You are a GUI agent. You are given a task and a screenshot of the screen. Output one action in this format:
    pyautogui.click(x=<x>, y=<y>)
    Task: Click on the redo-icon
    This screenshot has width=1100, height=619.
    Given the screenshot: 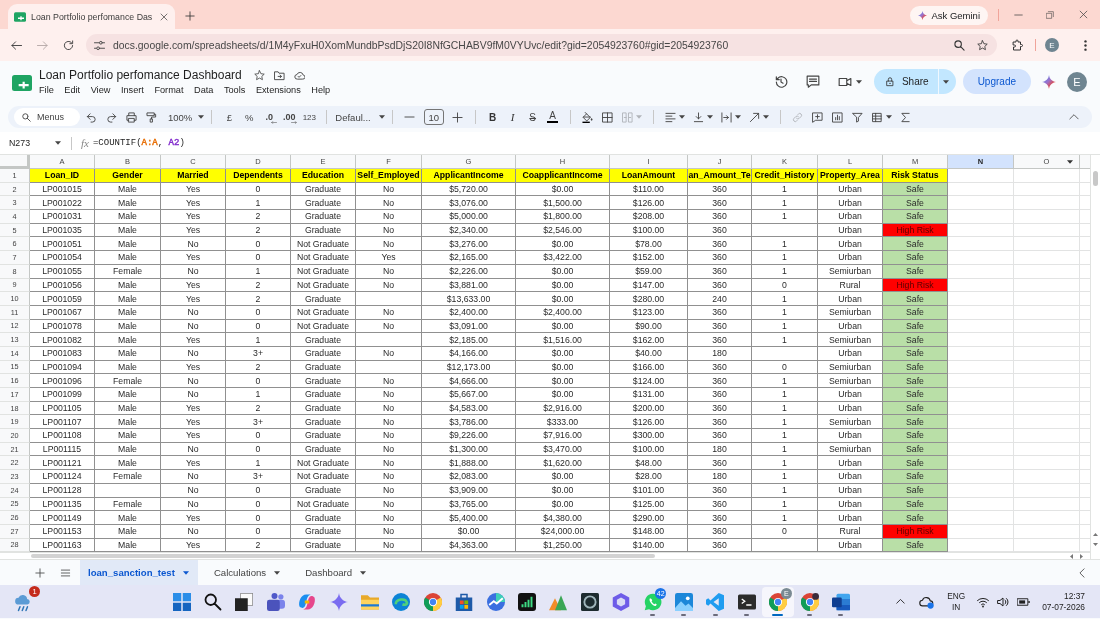 What is the action you would take?
    pyautogui.click(x=111, y=117)
    